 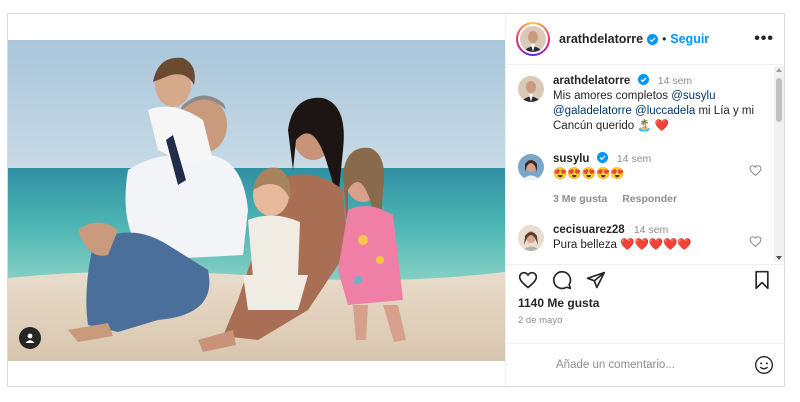 I want to click on post-actions, so click(x=646, y=278).